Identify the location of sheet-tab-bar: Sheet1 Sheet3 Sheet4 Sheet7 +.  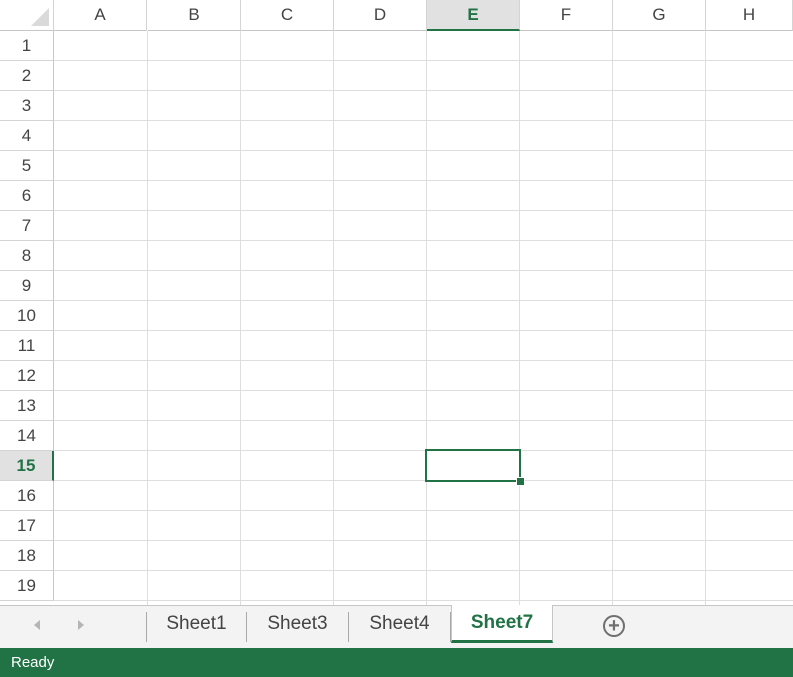
(396, 626).